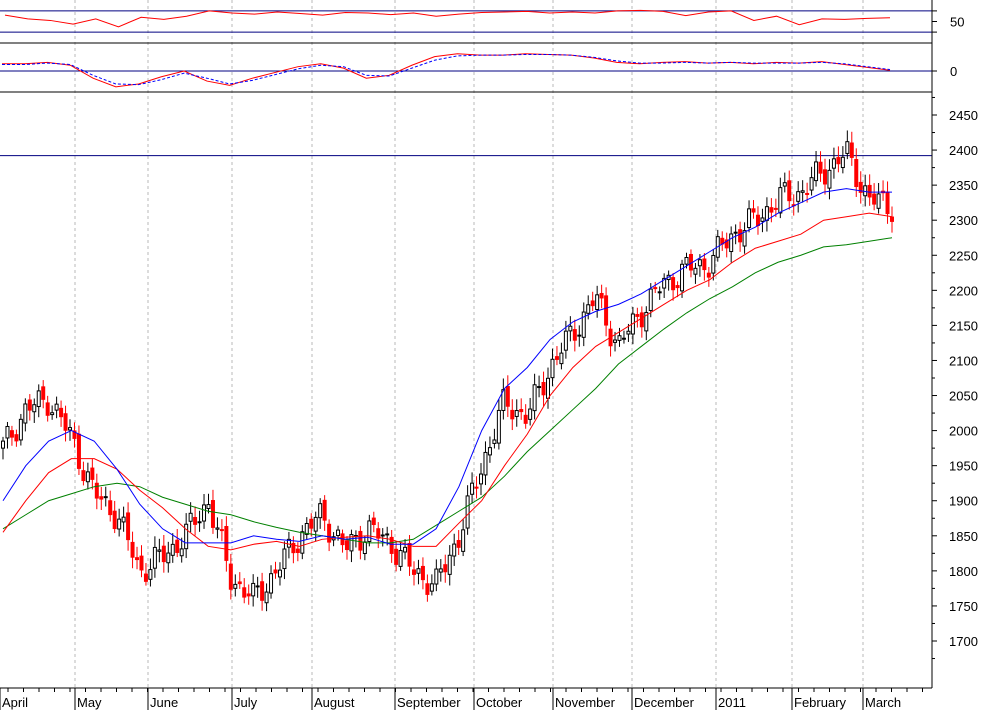 Image resolution: width=991 pixels, height=711 pixels. What do you see at coordinates (963, 431) in the screenshot?
I see `y-tick-label: 2000` at bounding box center [963, 431].